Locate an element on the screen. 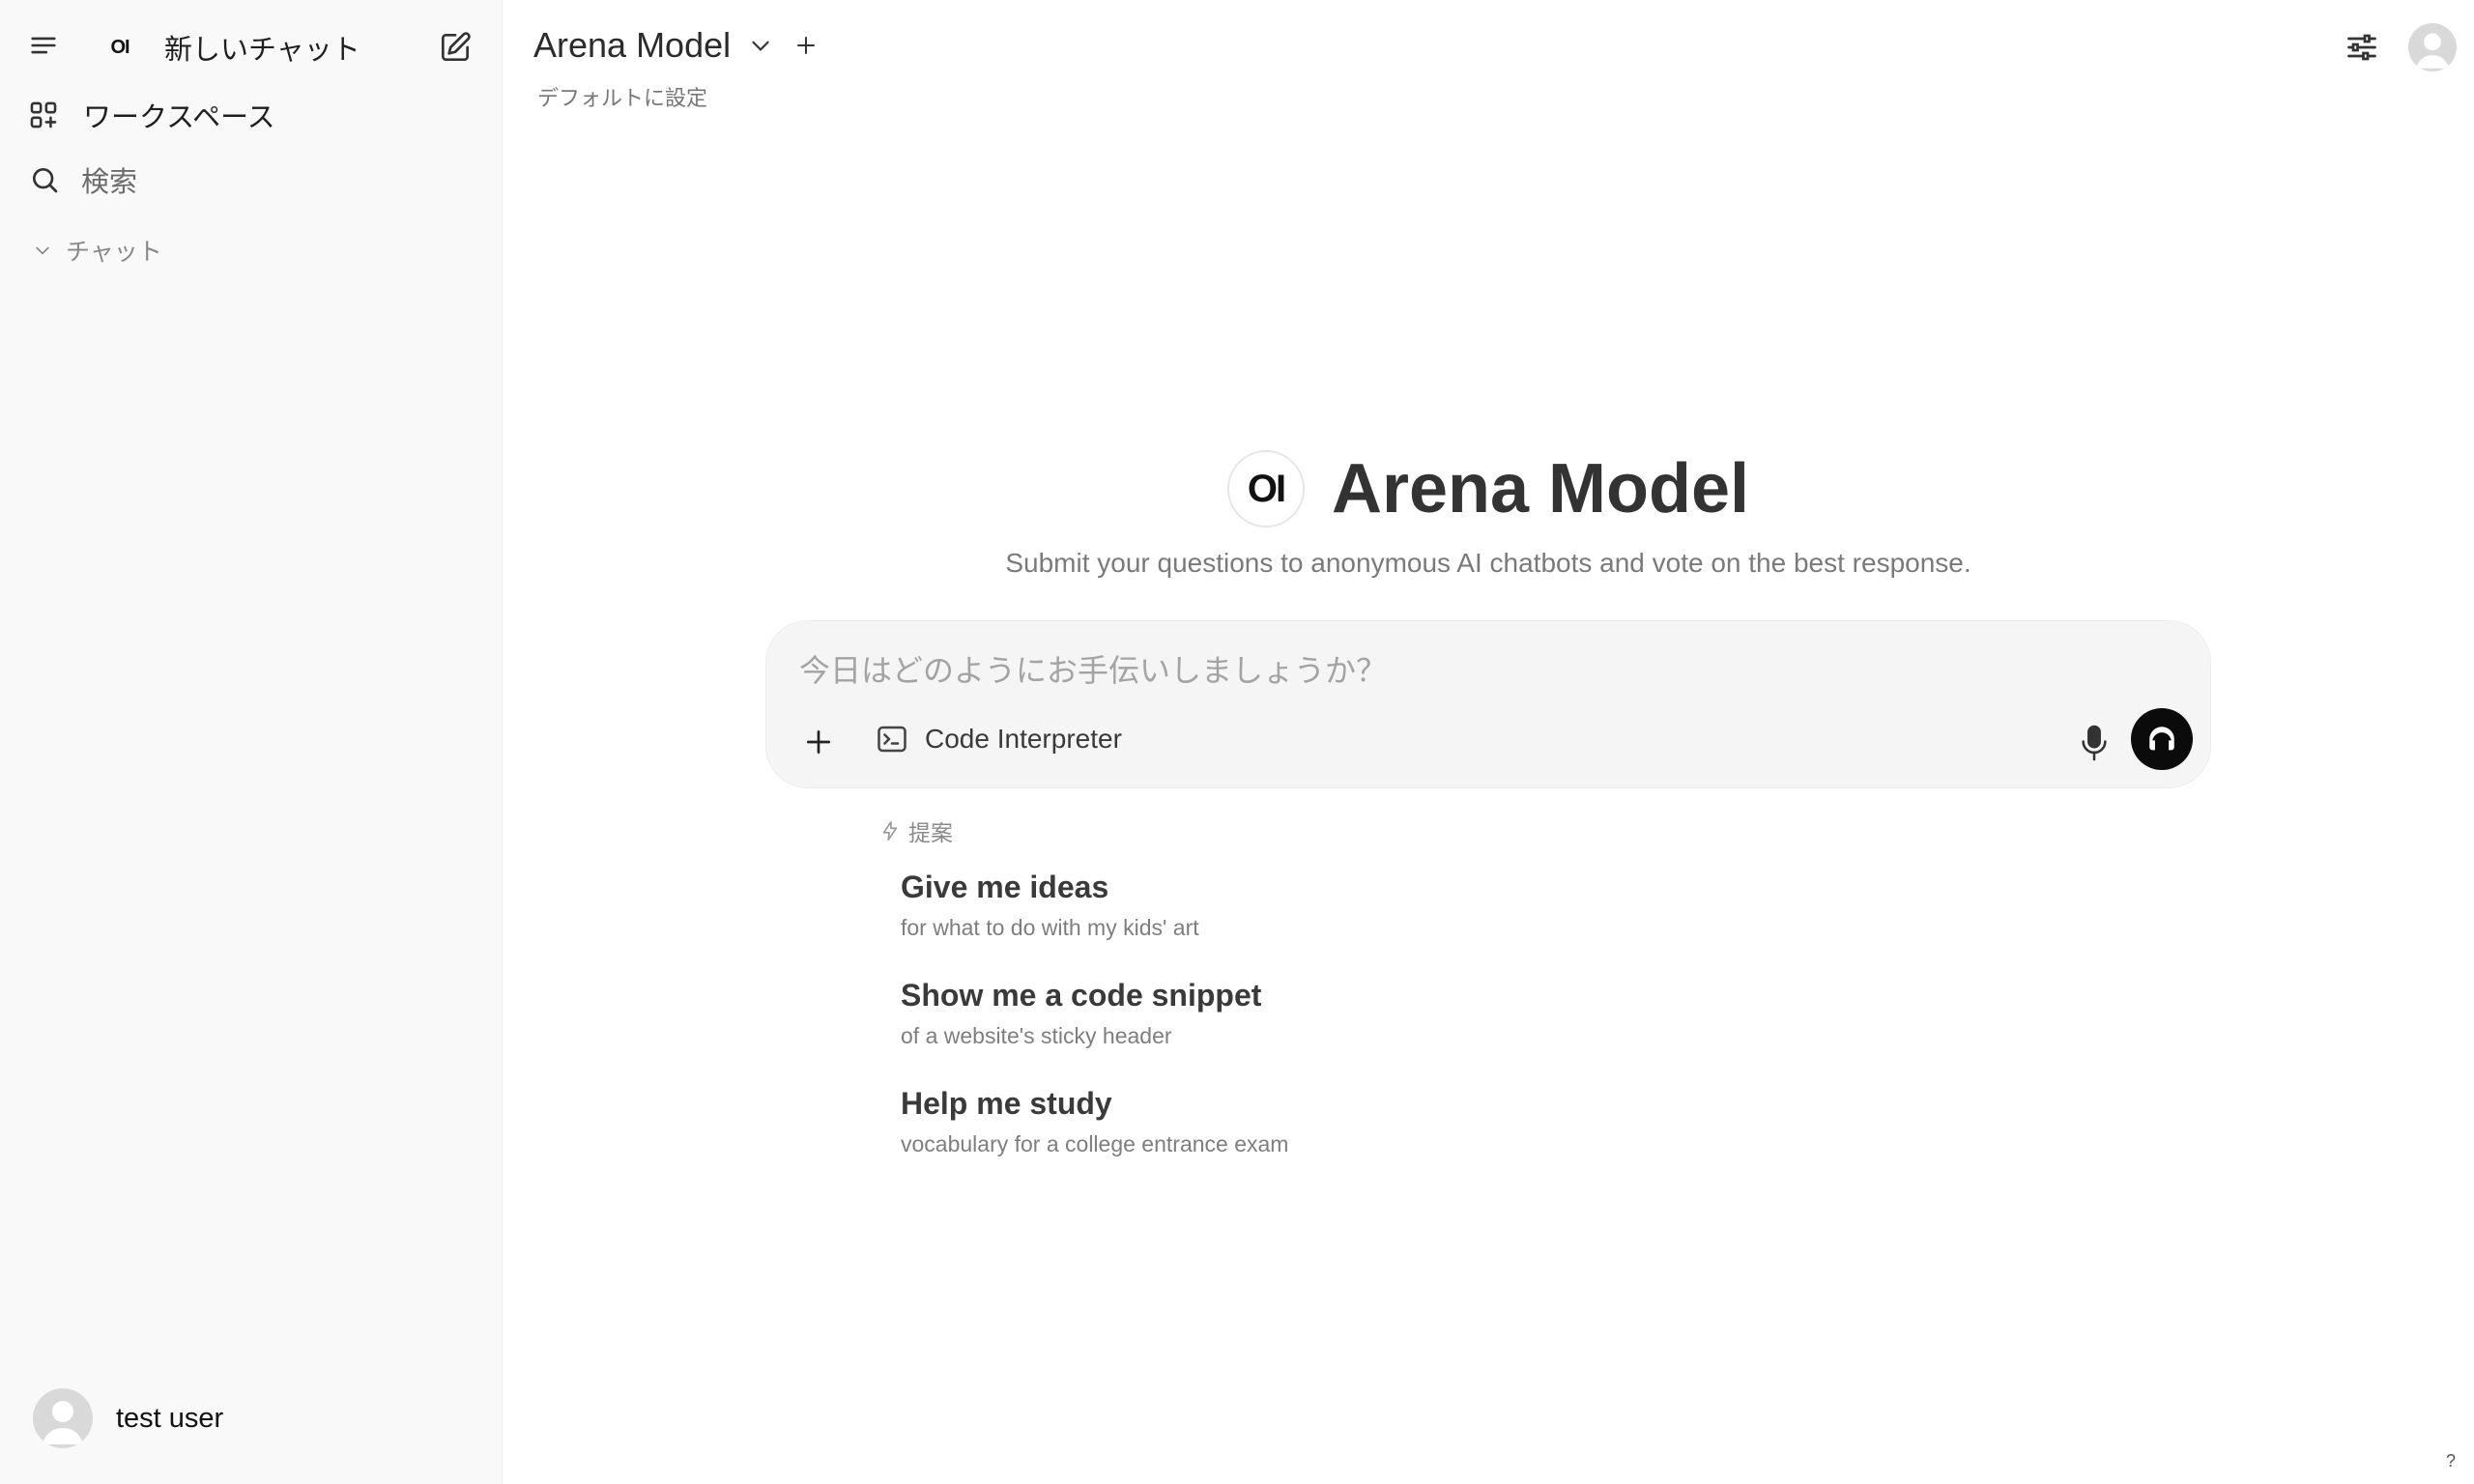 The width and height of the screenshot is (2474, 1484). suggestions-heading: 提案 is located at coordinates (916, 831).